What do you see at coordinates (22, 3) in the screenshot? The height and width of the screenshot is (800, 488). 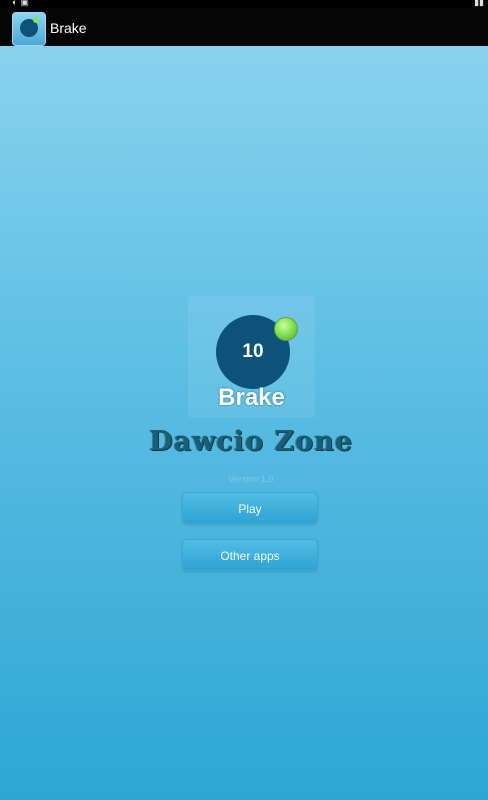 I see `notification-icons: ◐▣` at bounding box center [22, 3].